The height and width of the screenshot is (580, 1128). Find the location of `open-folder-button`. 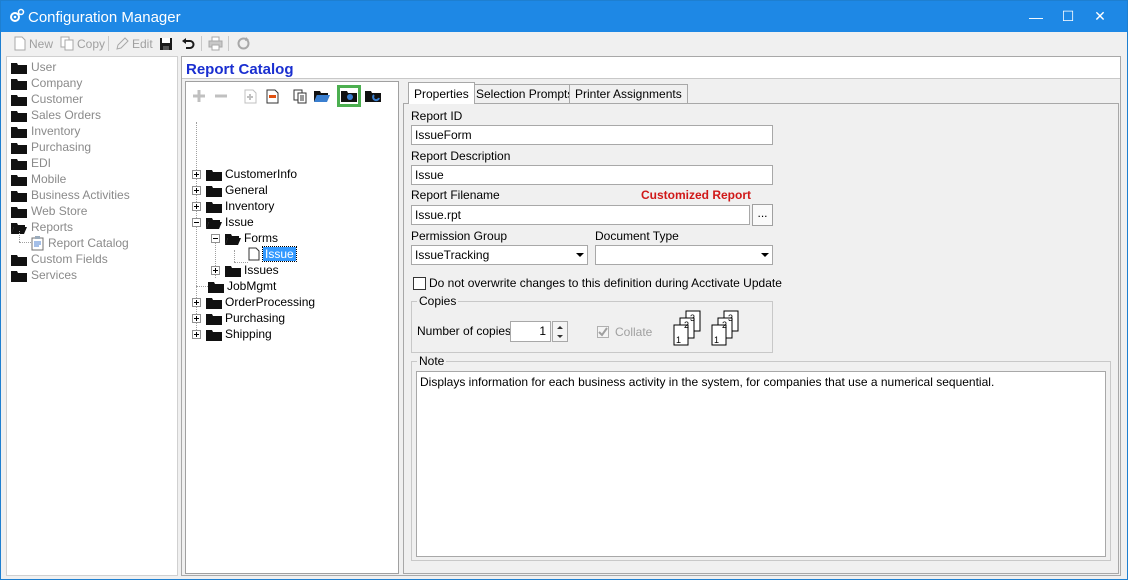

open-folder-button is located at coordinates (322, 96).